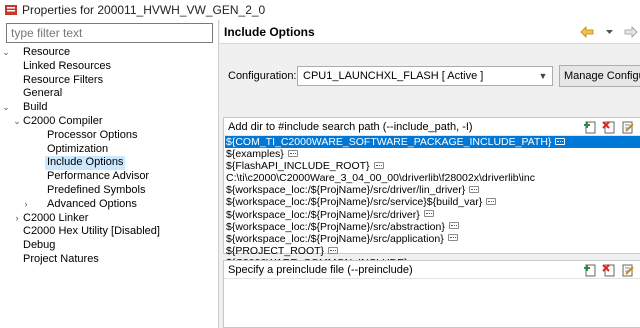  Describe the element at coordinates (109, 150) in the screenshot. I see `tree-item: Optimization` at that location.